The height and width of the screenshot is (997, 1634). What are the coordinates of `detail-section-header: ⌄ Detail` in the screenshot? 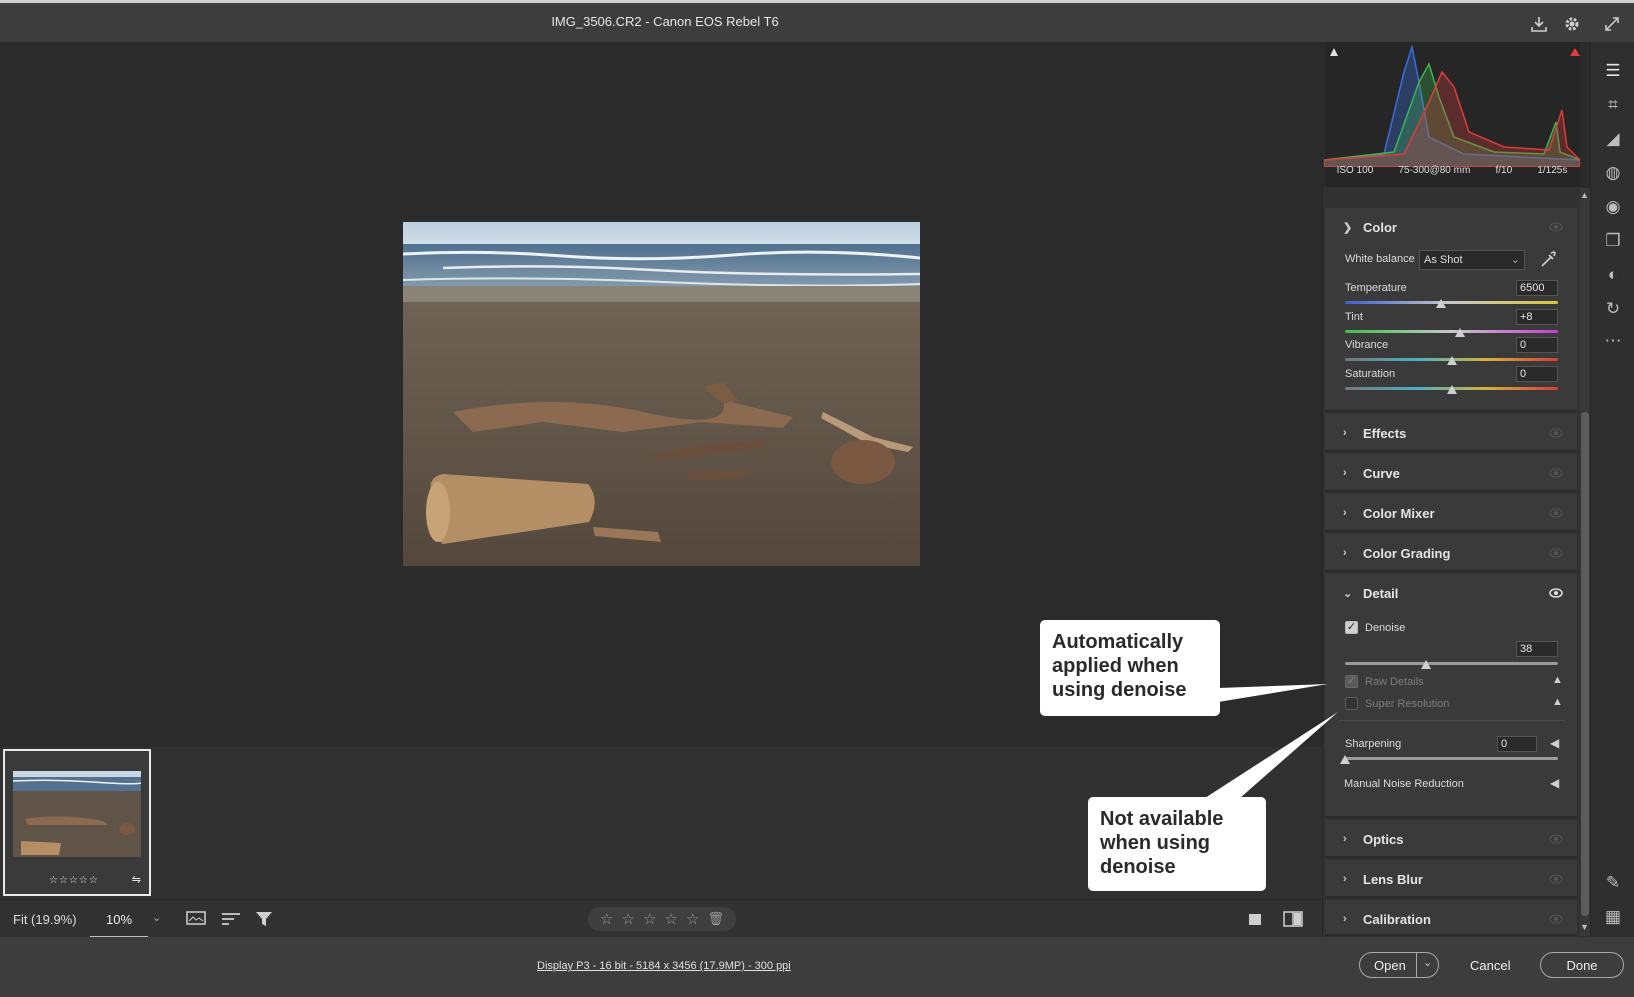 It's located at (1370, 593).